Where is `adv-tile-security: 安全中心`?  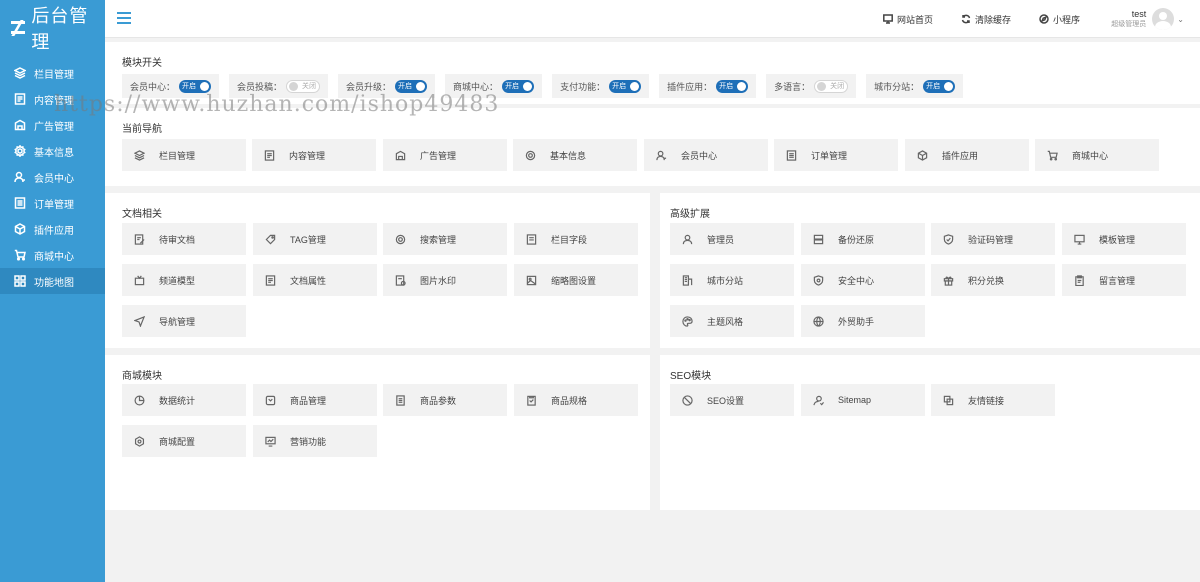 adv-tile-security: 安全中心 is located at coordinates (863, 280).